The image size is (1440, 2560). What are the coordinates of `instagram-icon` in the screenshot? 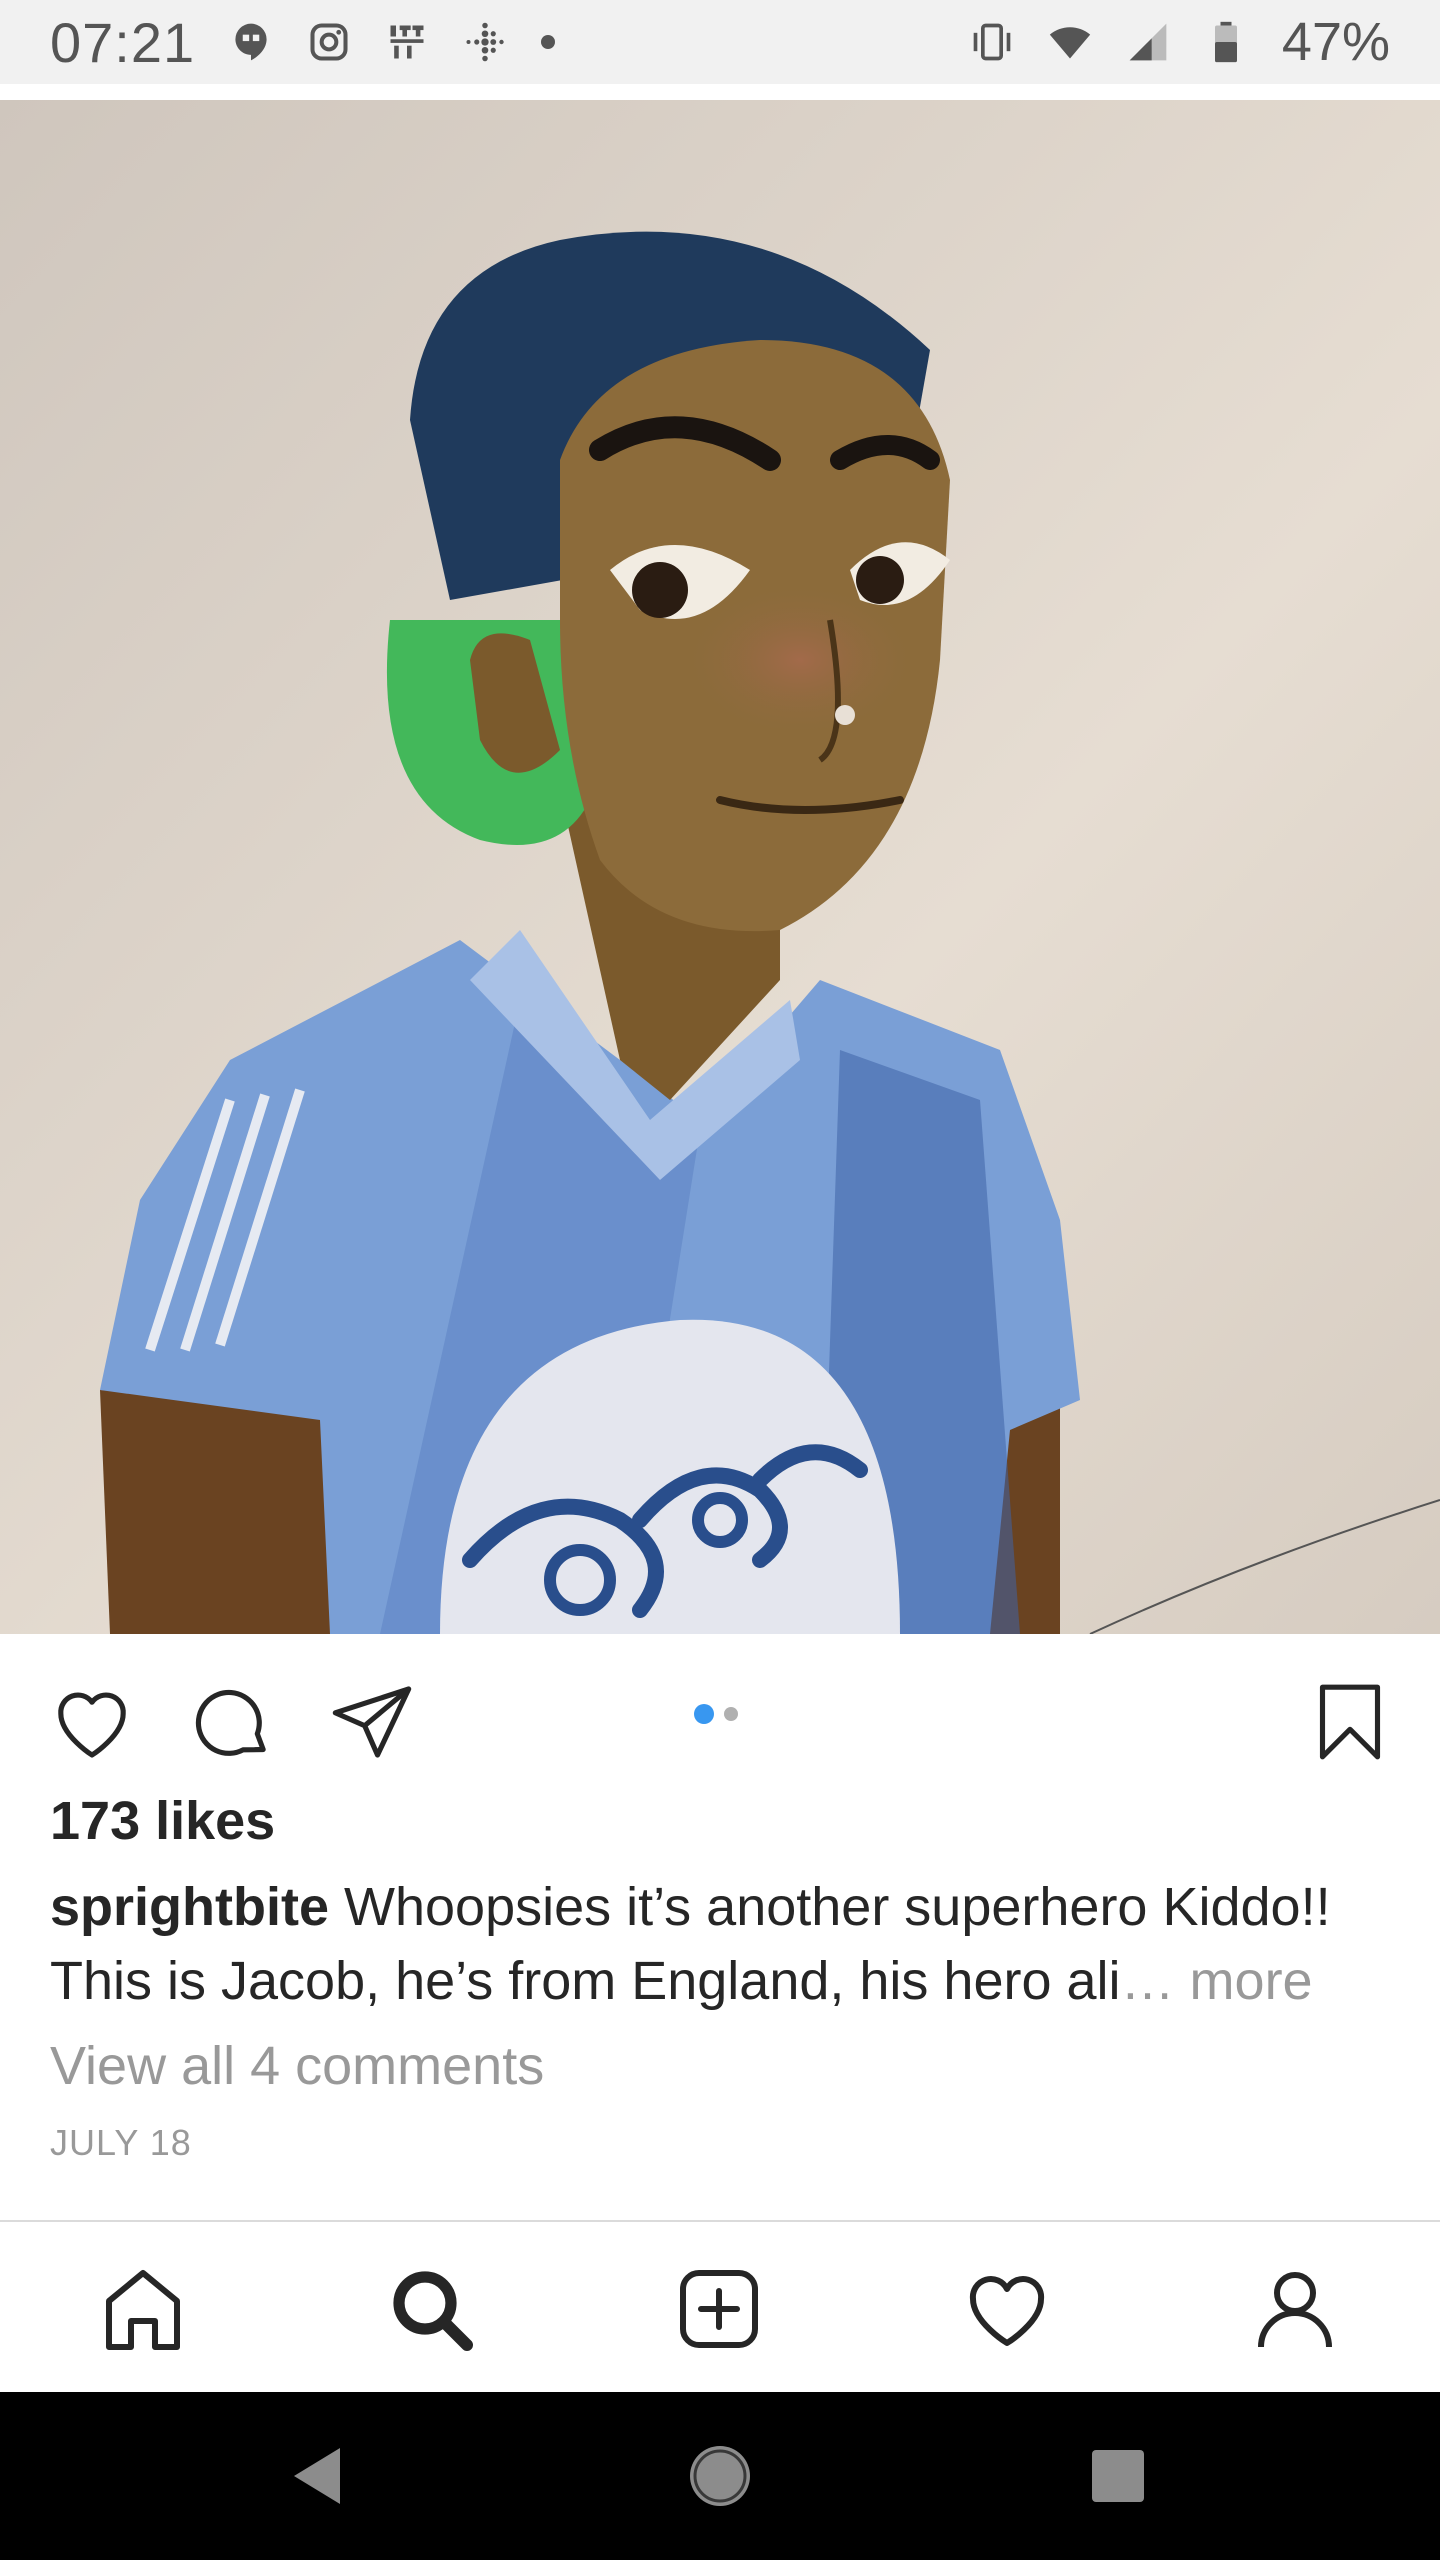 It's located at (329, 42).